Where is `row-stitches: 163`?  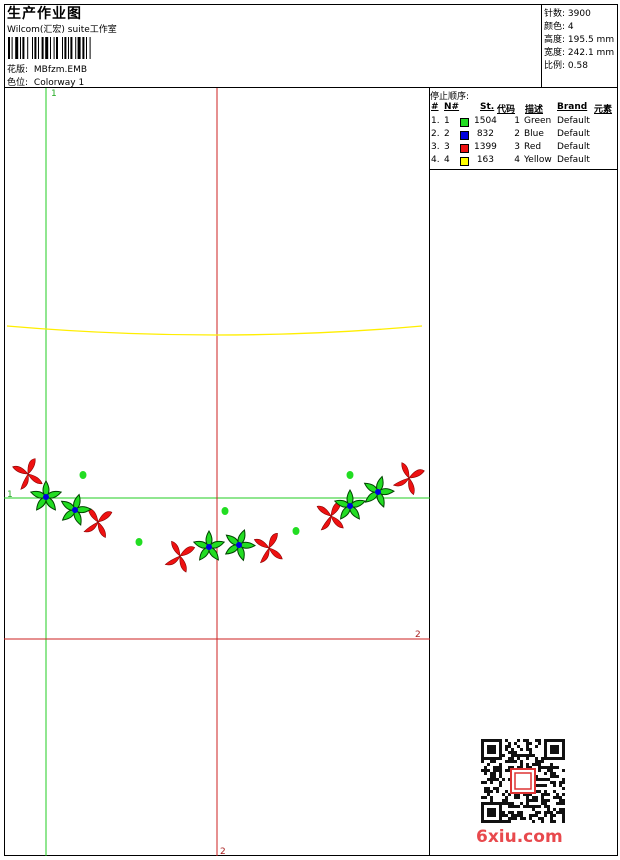
row-stitches: 163 is located at coordinates (485, 160).